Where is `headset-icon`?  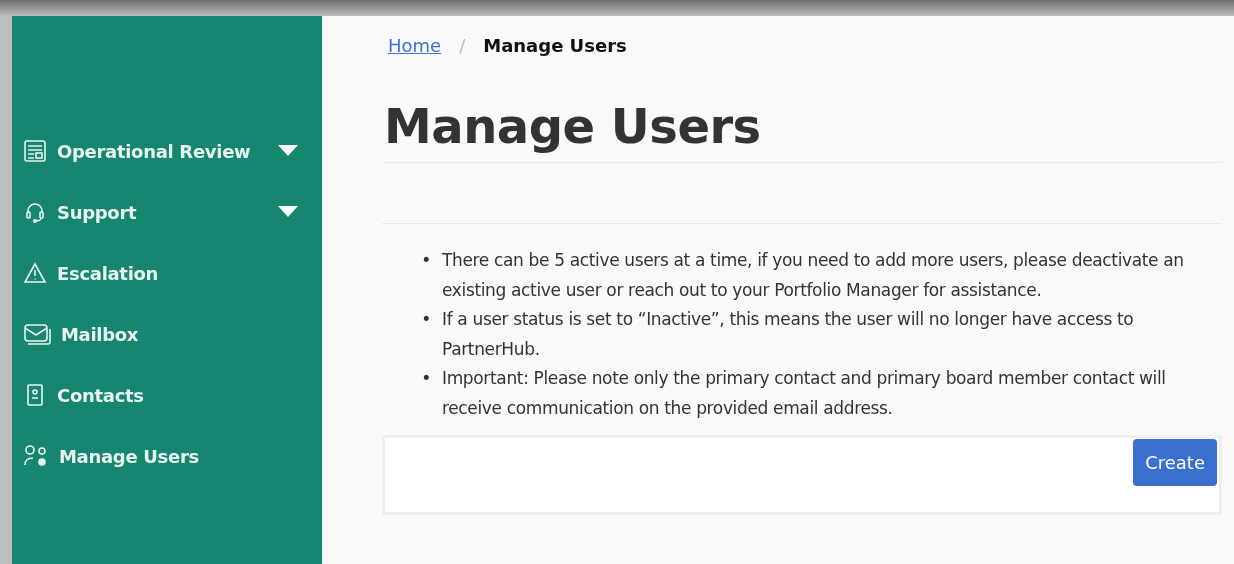
headset-icon is located at coordinates (35, 212).